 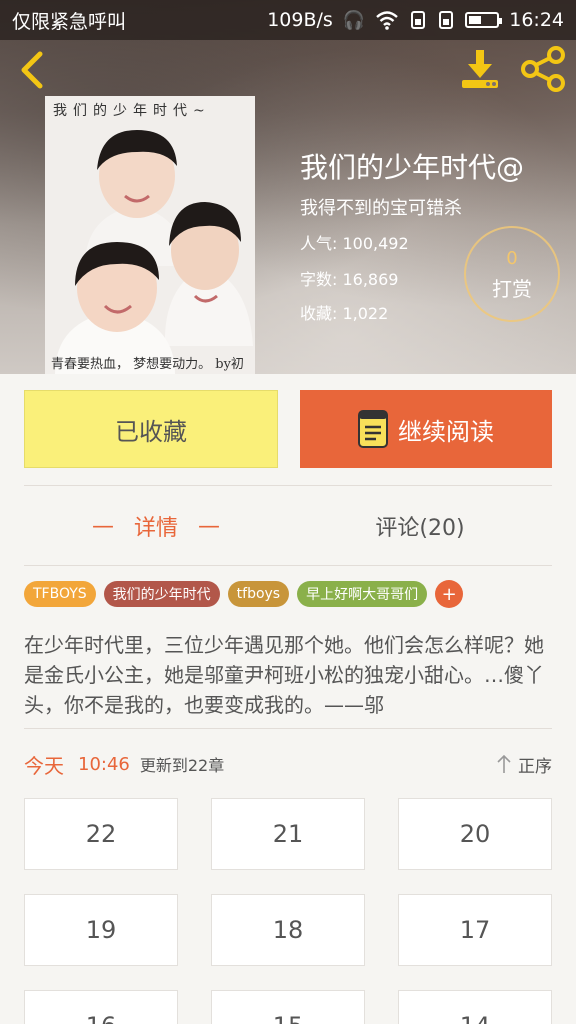 What do you see at coordinates (349, 279) in the screenshot?
I see `stat-word-count: 字数: 16,869` at bounding box center [349, 279].